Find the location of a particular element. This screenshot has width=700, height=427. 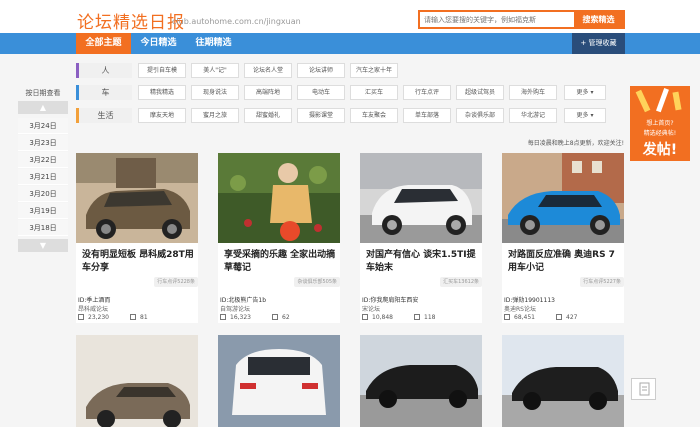

post-title: 没有明显短板 昂科威28T用车分享 is located at coordinates (138, 262).